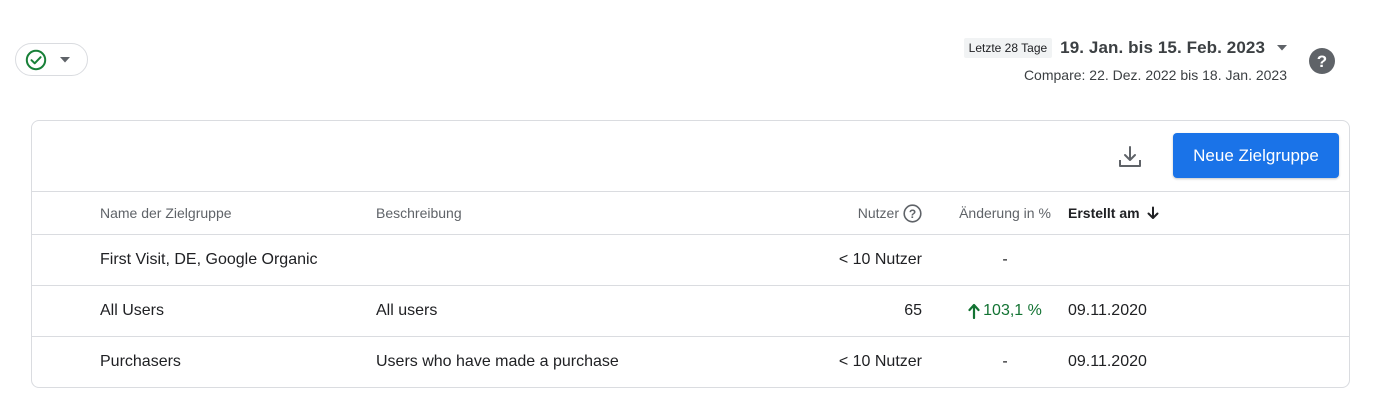  I want to click on audience-name: Purchasers, so click(140, 362).